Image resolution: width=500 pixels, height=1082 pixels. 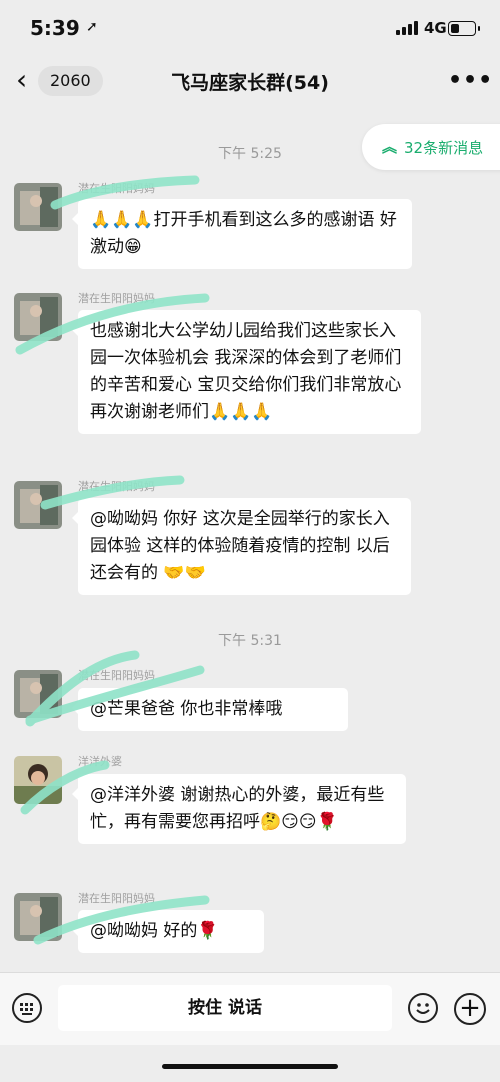 What do you see at coordinates (92, 27) in the screenshot?
I see `location-arrow-icon: ➚` at bounding box center [92, 27].